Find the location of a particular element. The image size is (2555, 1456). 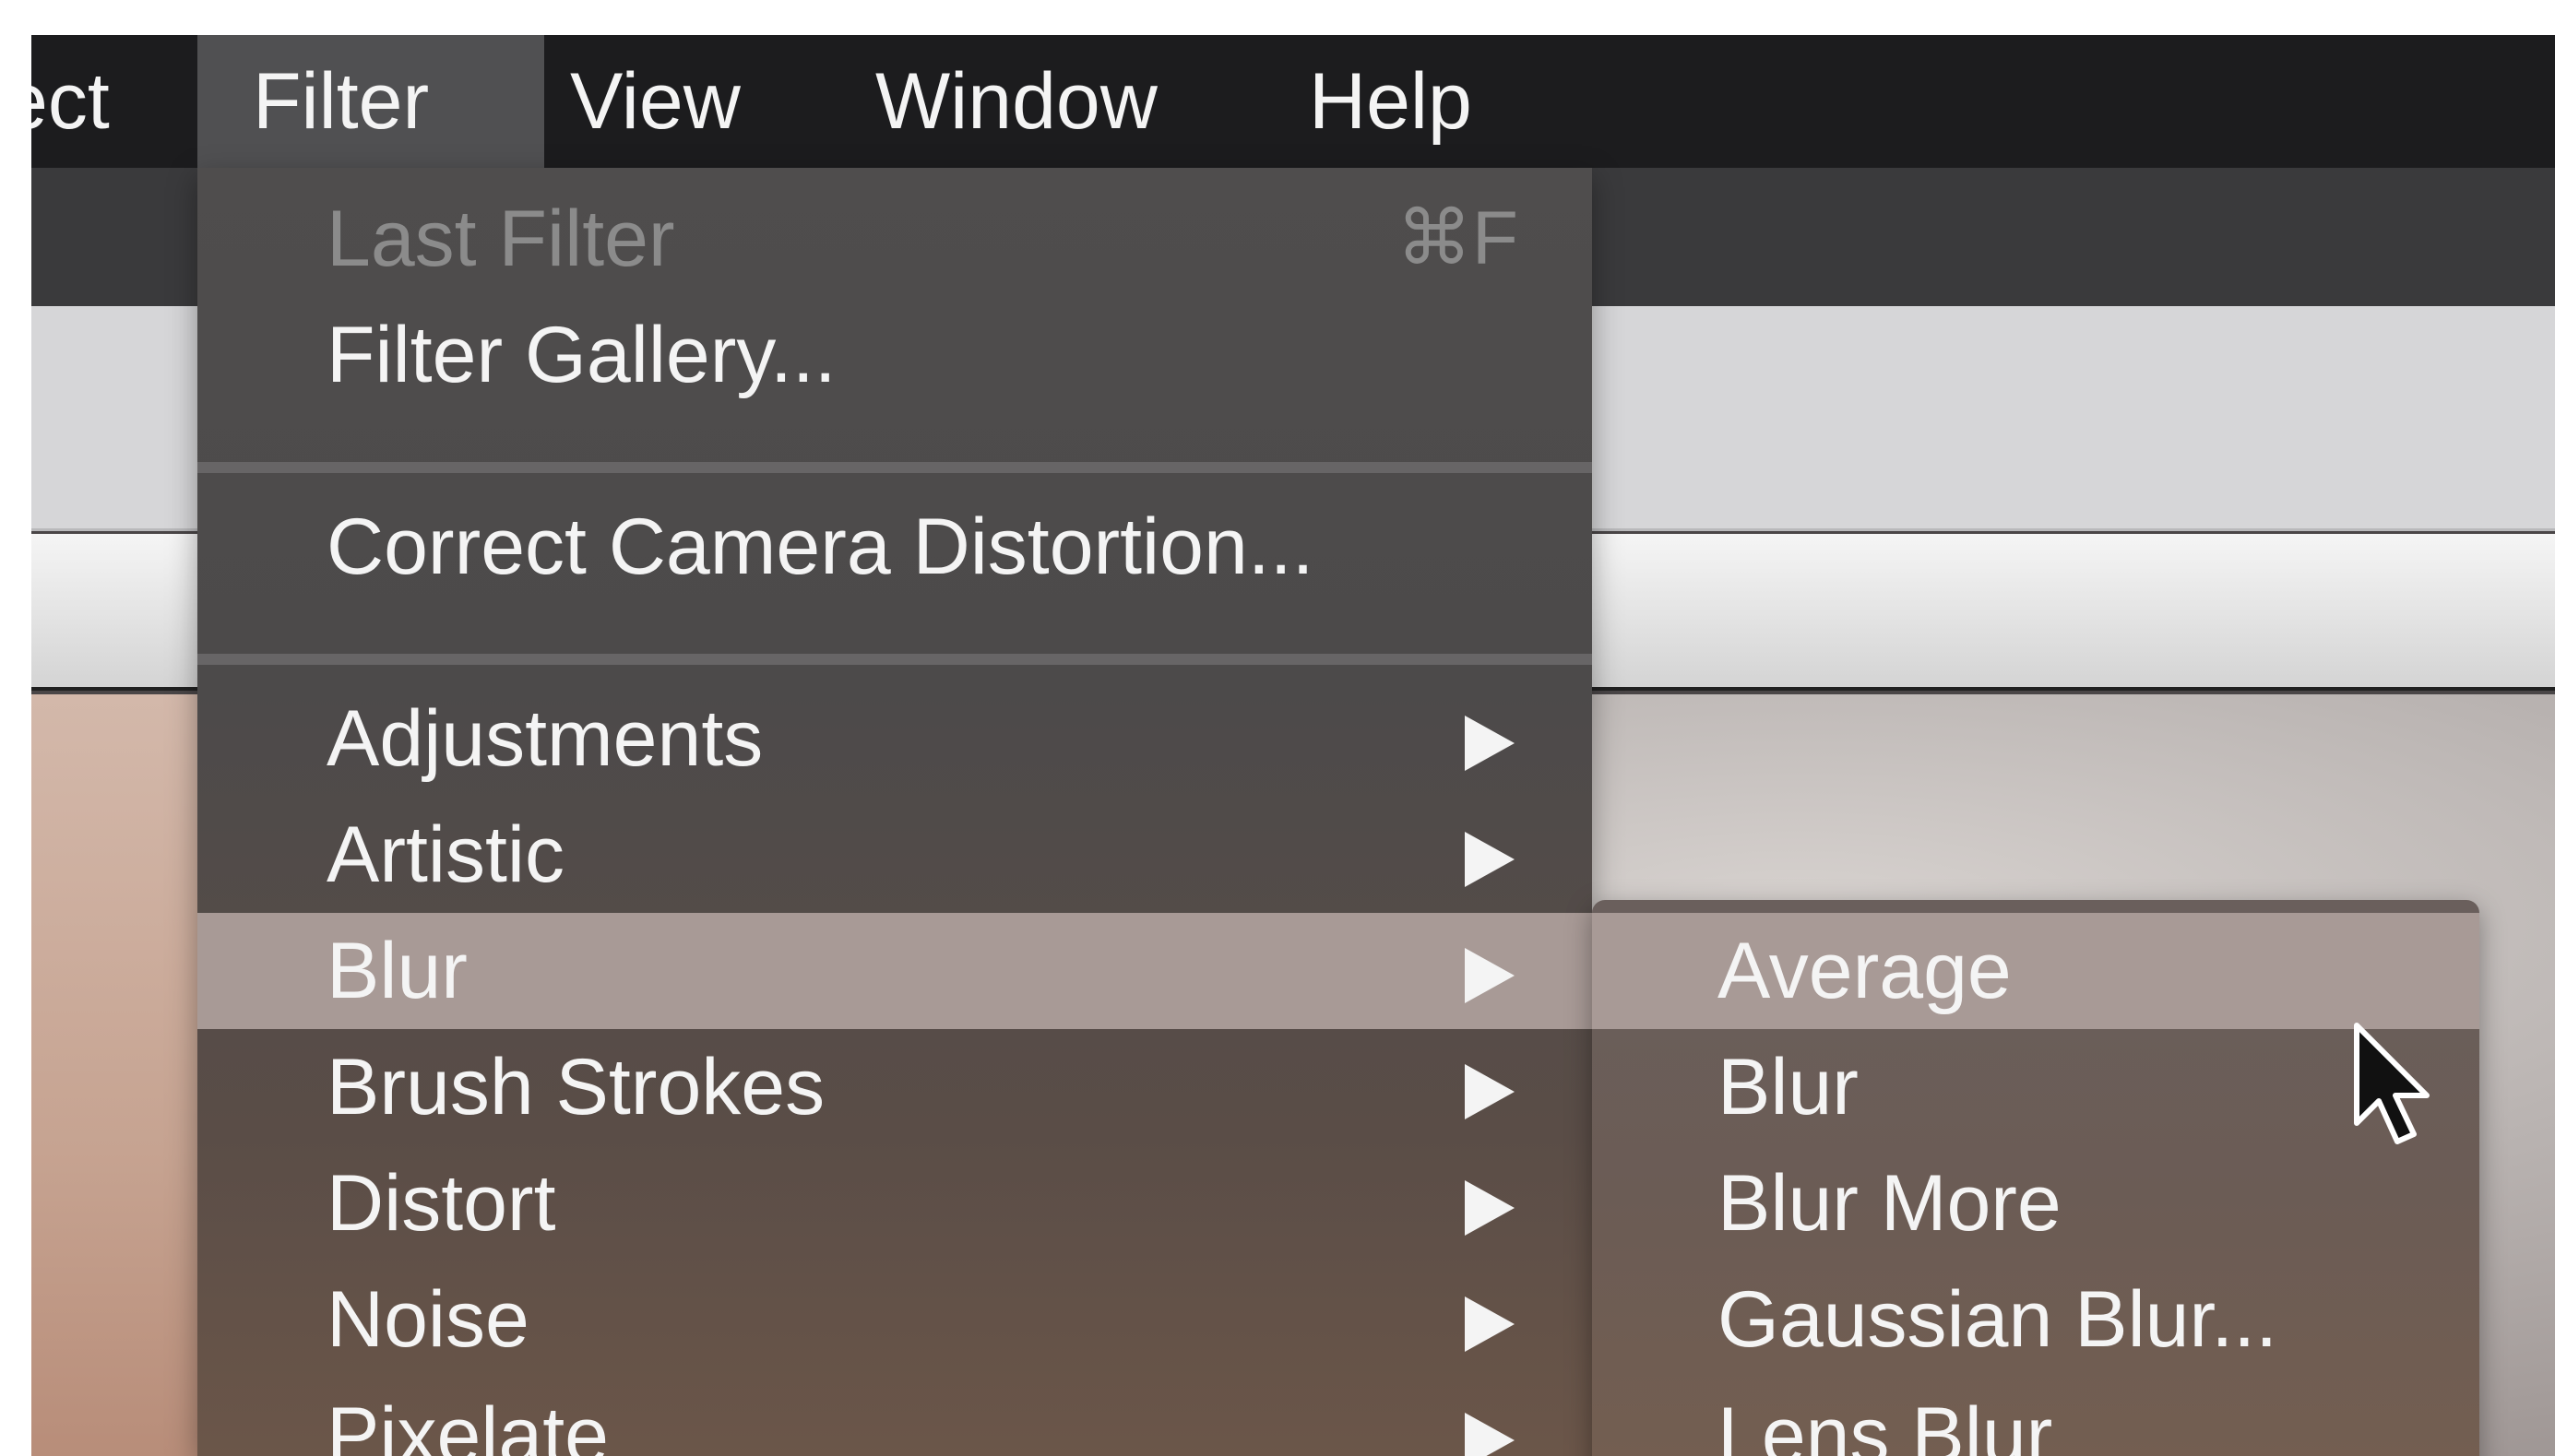

menu-item-artistic: Artistic is located at coordinates (894, 855).